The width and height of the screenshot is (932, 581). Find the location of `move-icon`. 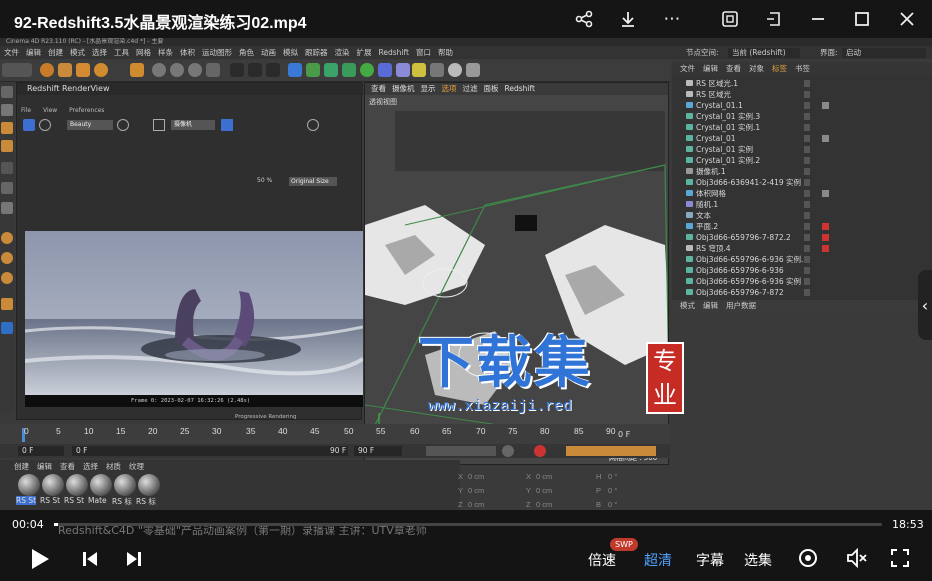

move-icon is located at coordinates (65, 70).